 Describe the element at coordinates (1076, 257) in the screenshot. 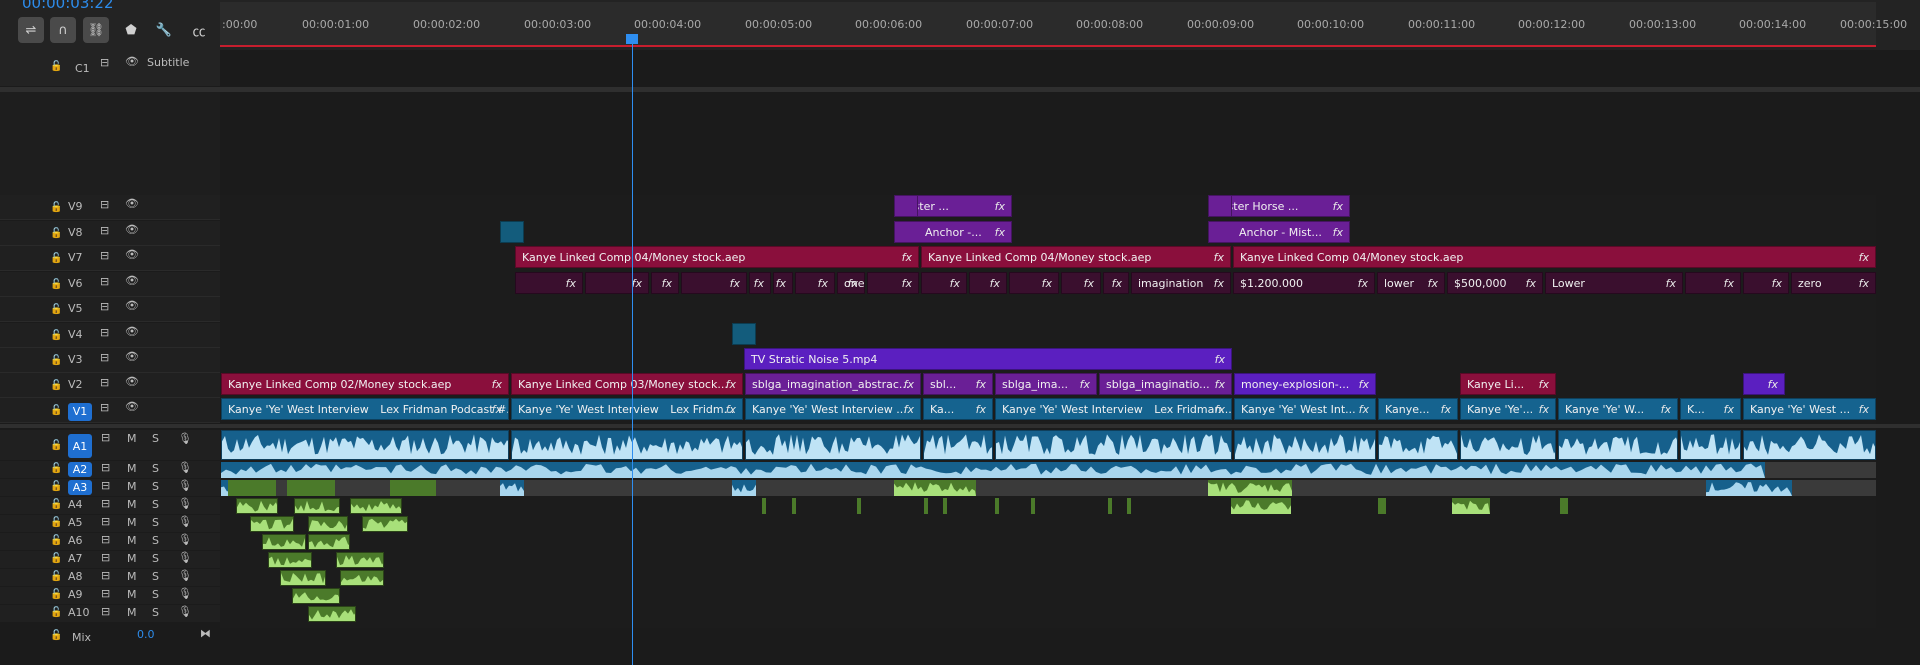

I see `clip: Kanye Linked Comp 04/Money stock.aep fx` at that location.